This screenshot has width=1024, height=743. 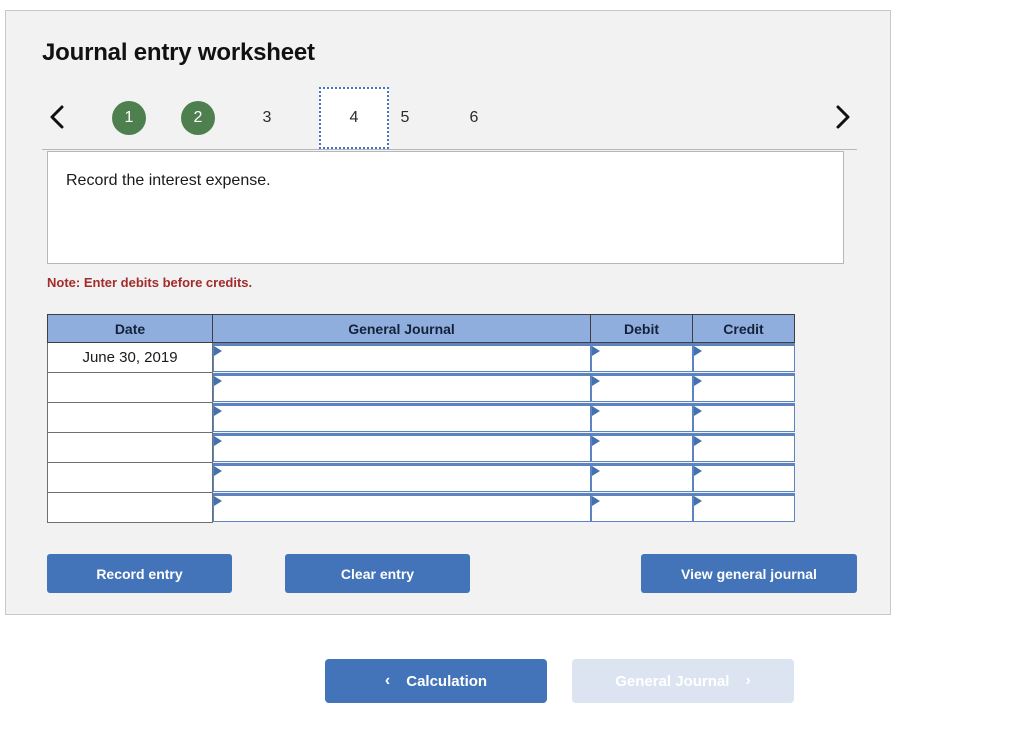 I want to click on chevron-right-icon, so click(x=842, y=117).